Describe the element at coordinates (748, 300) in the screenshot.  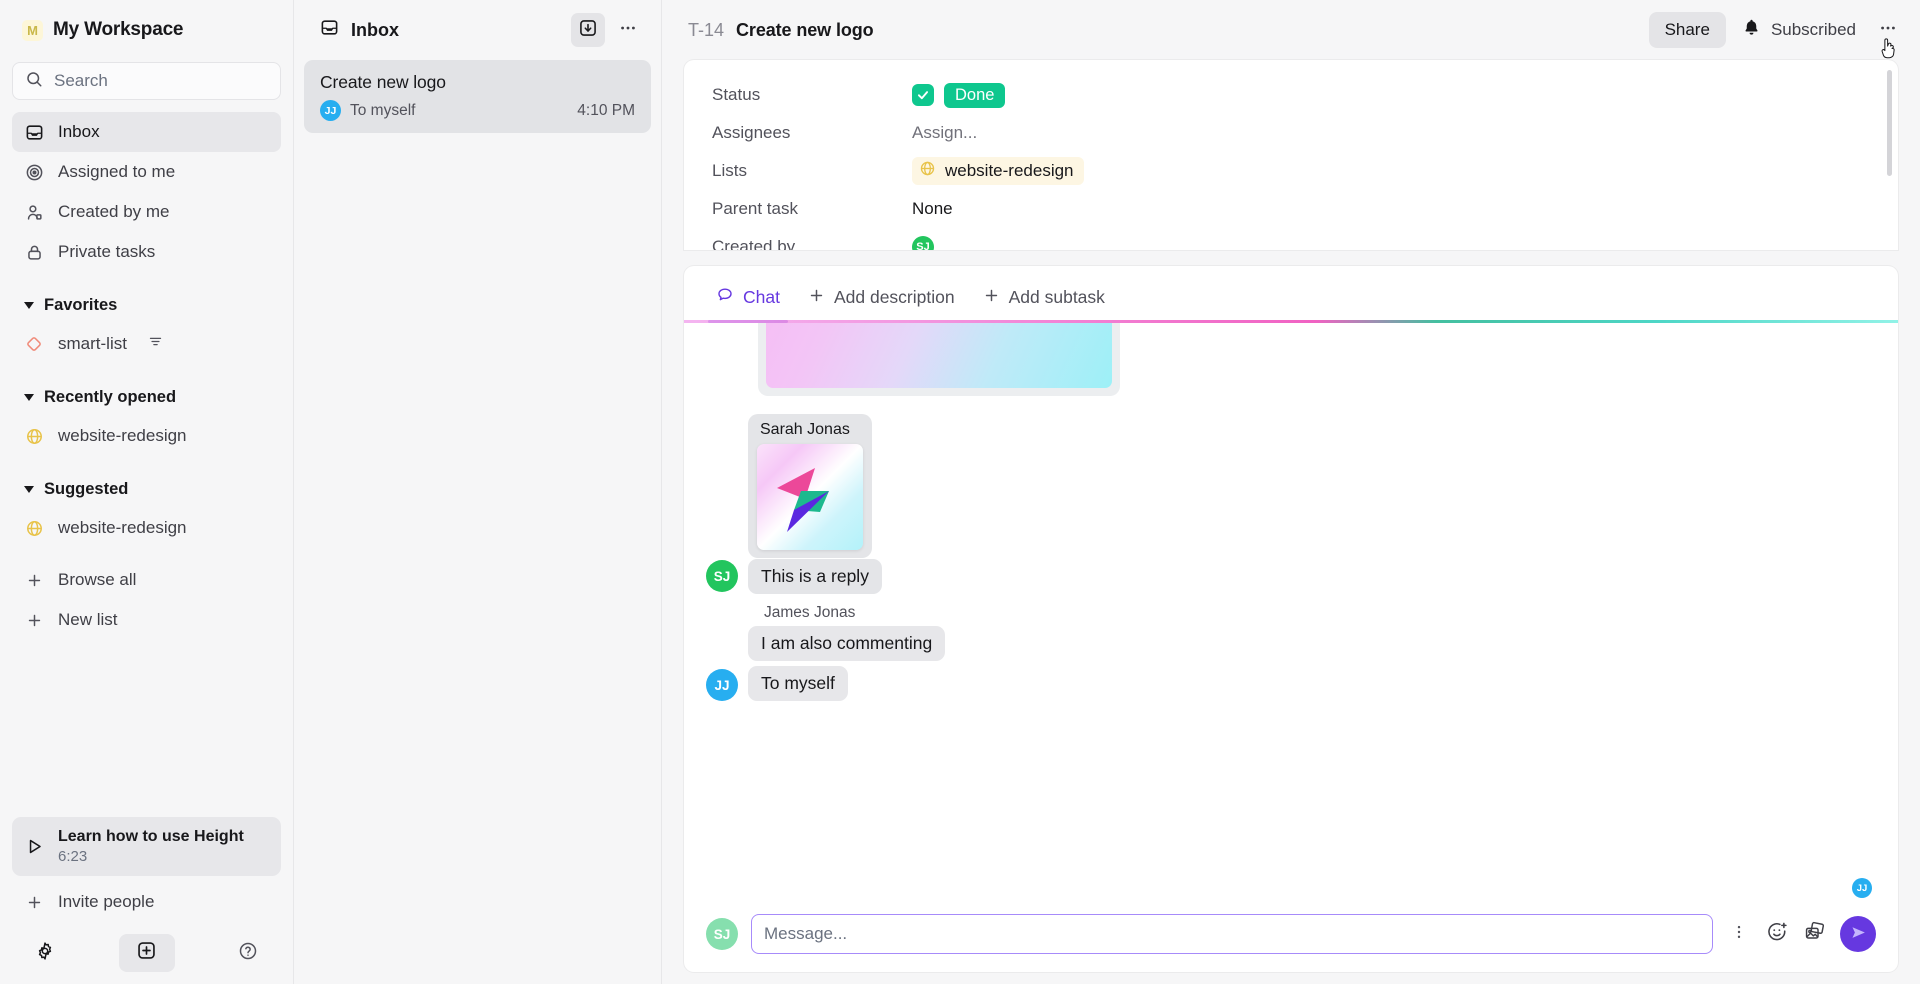
I see `tab-chat: Chat` at that location.